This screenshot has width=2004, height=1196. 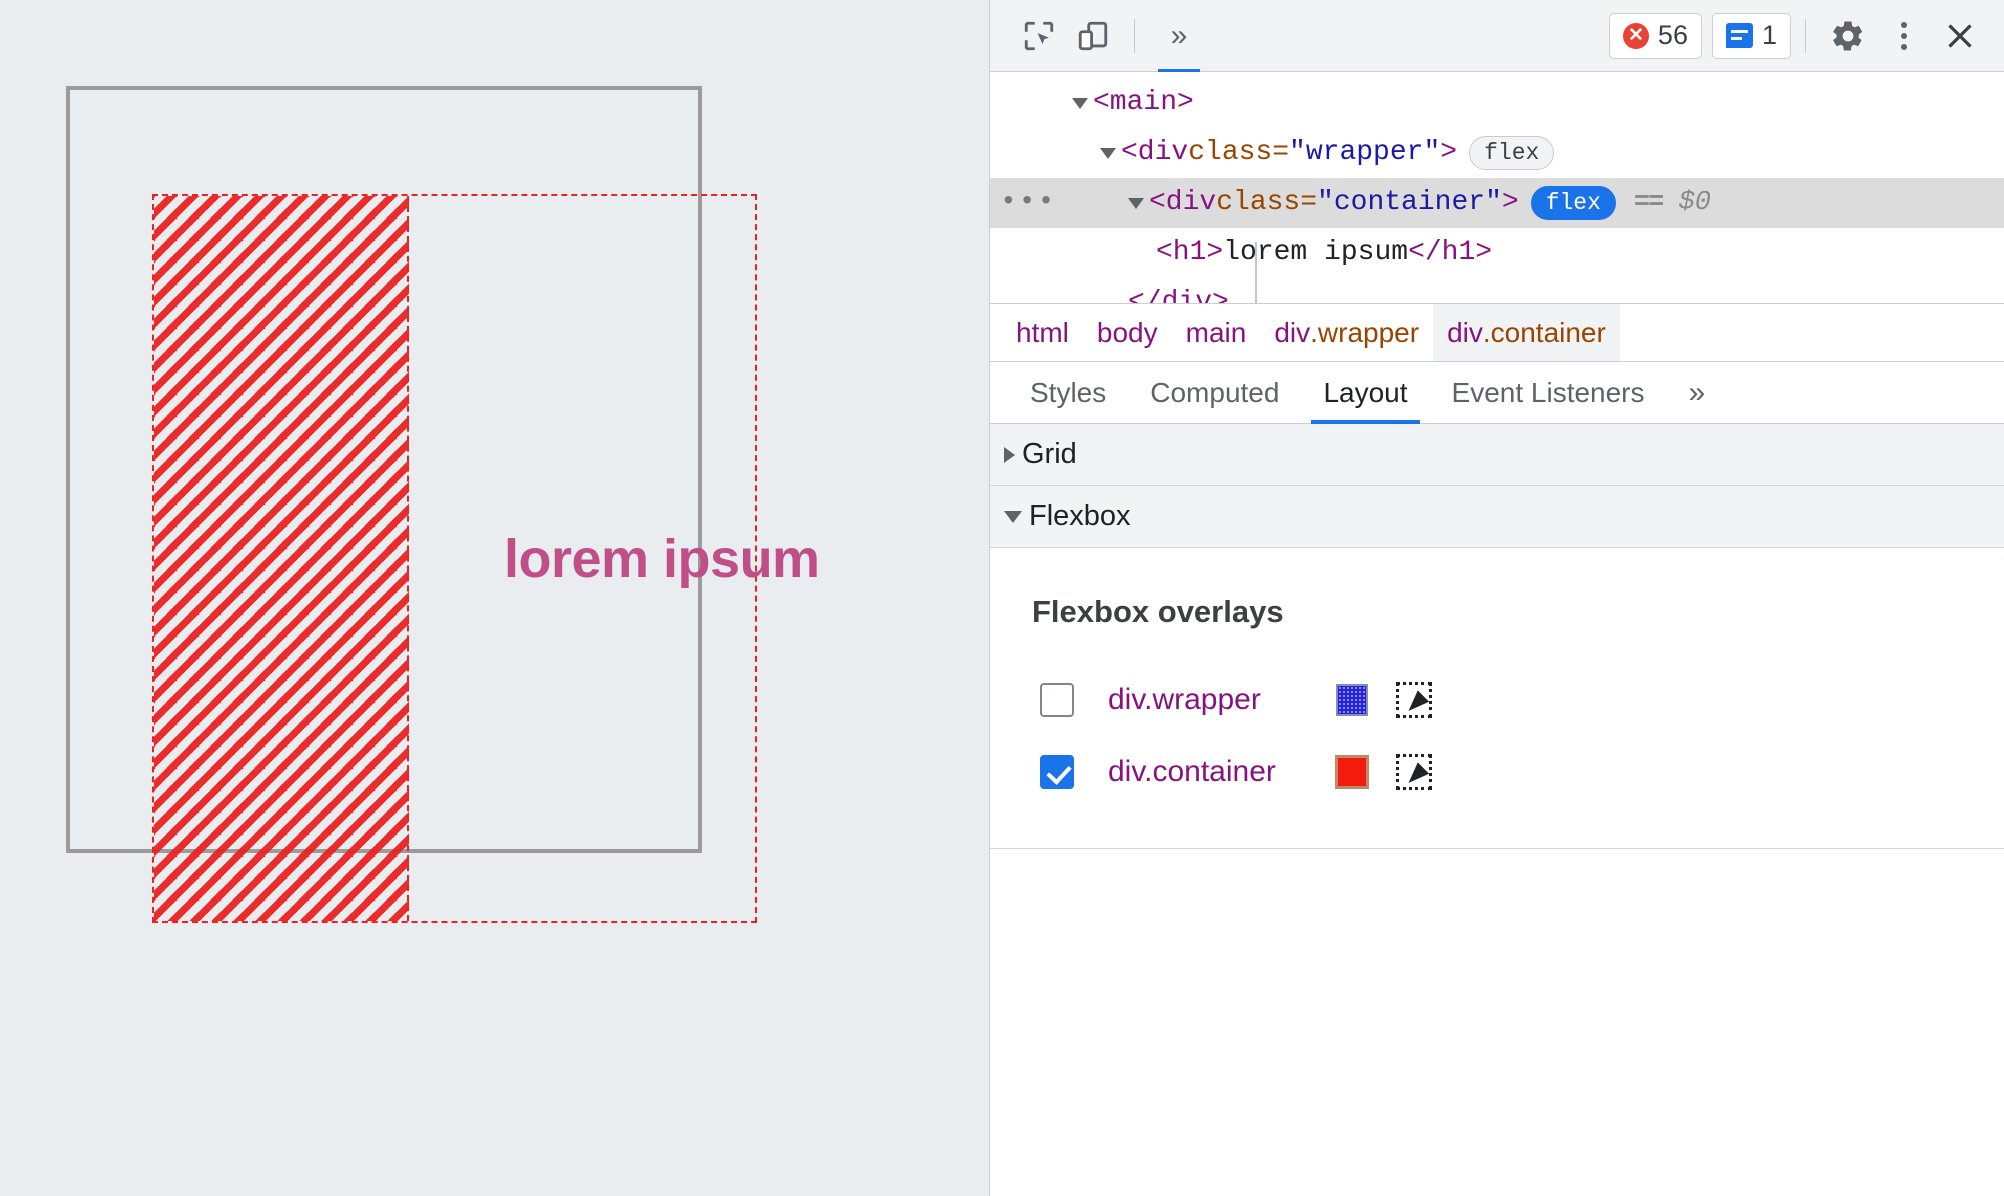 What do you see at coordinates (662, 558) in the screenshot?
I see `page-heading: lorem ipsum` at bounding box center [662, 558].